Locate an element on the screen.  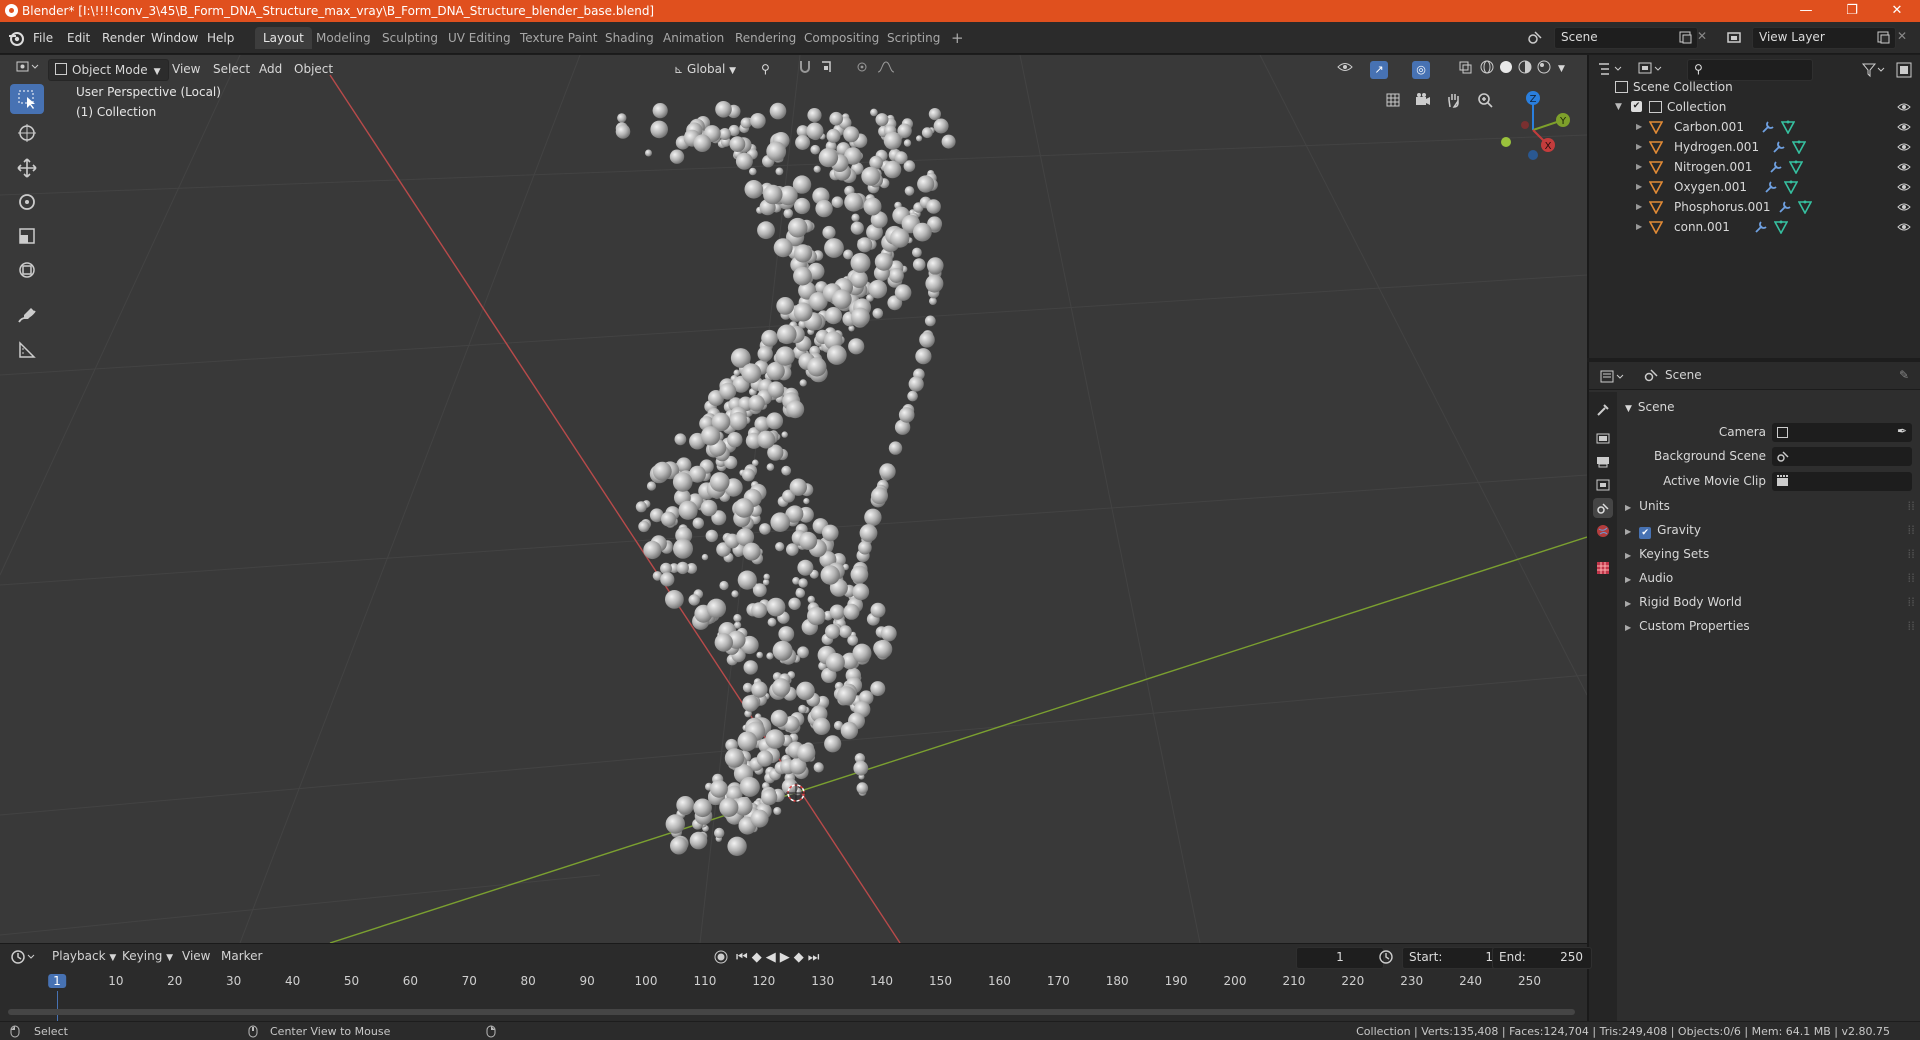
property-subsection: ▶ Audio ⁞⁞ is located at coordinates (1770, 578).